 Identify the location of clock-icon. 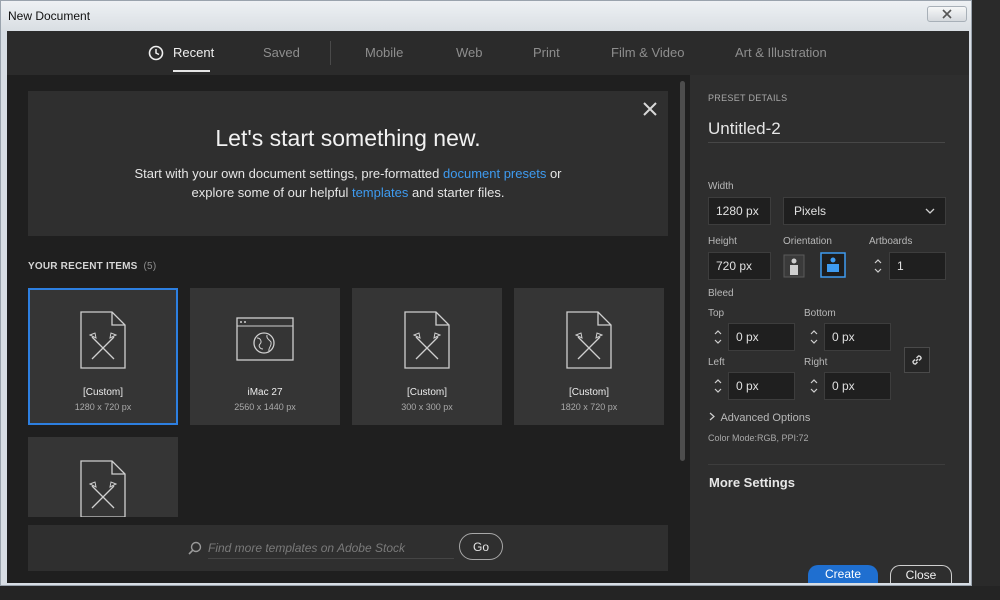
(156, 53).